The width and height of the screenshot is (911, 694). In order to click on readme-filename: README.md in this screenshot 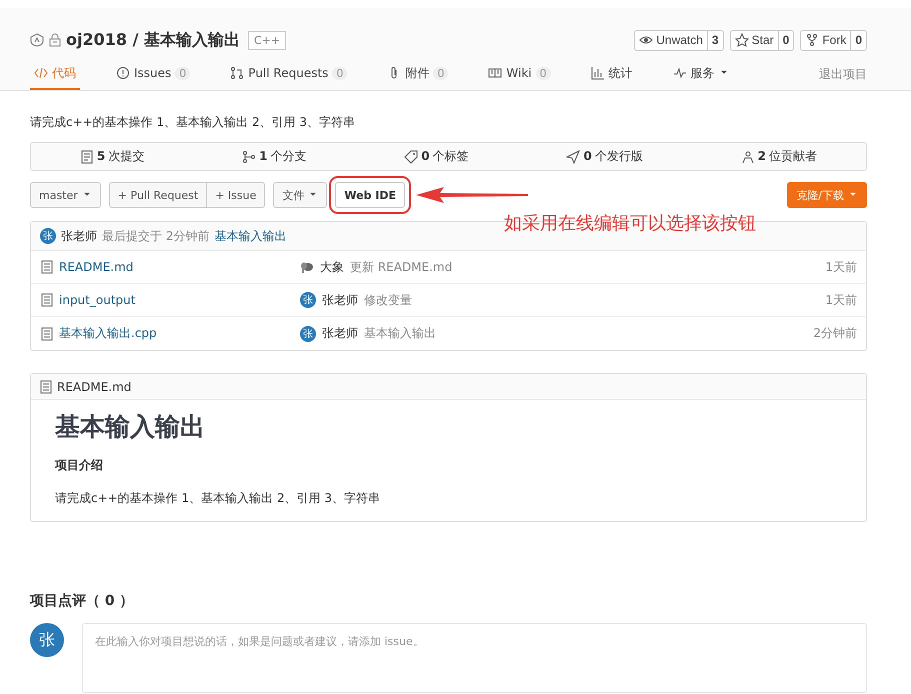, I will do `click(94, 387)`.